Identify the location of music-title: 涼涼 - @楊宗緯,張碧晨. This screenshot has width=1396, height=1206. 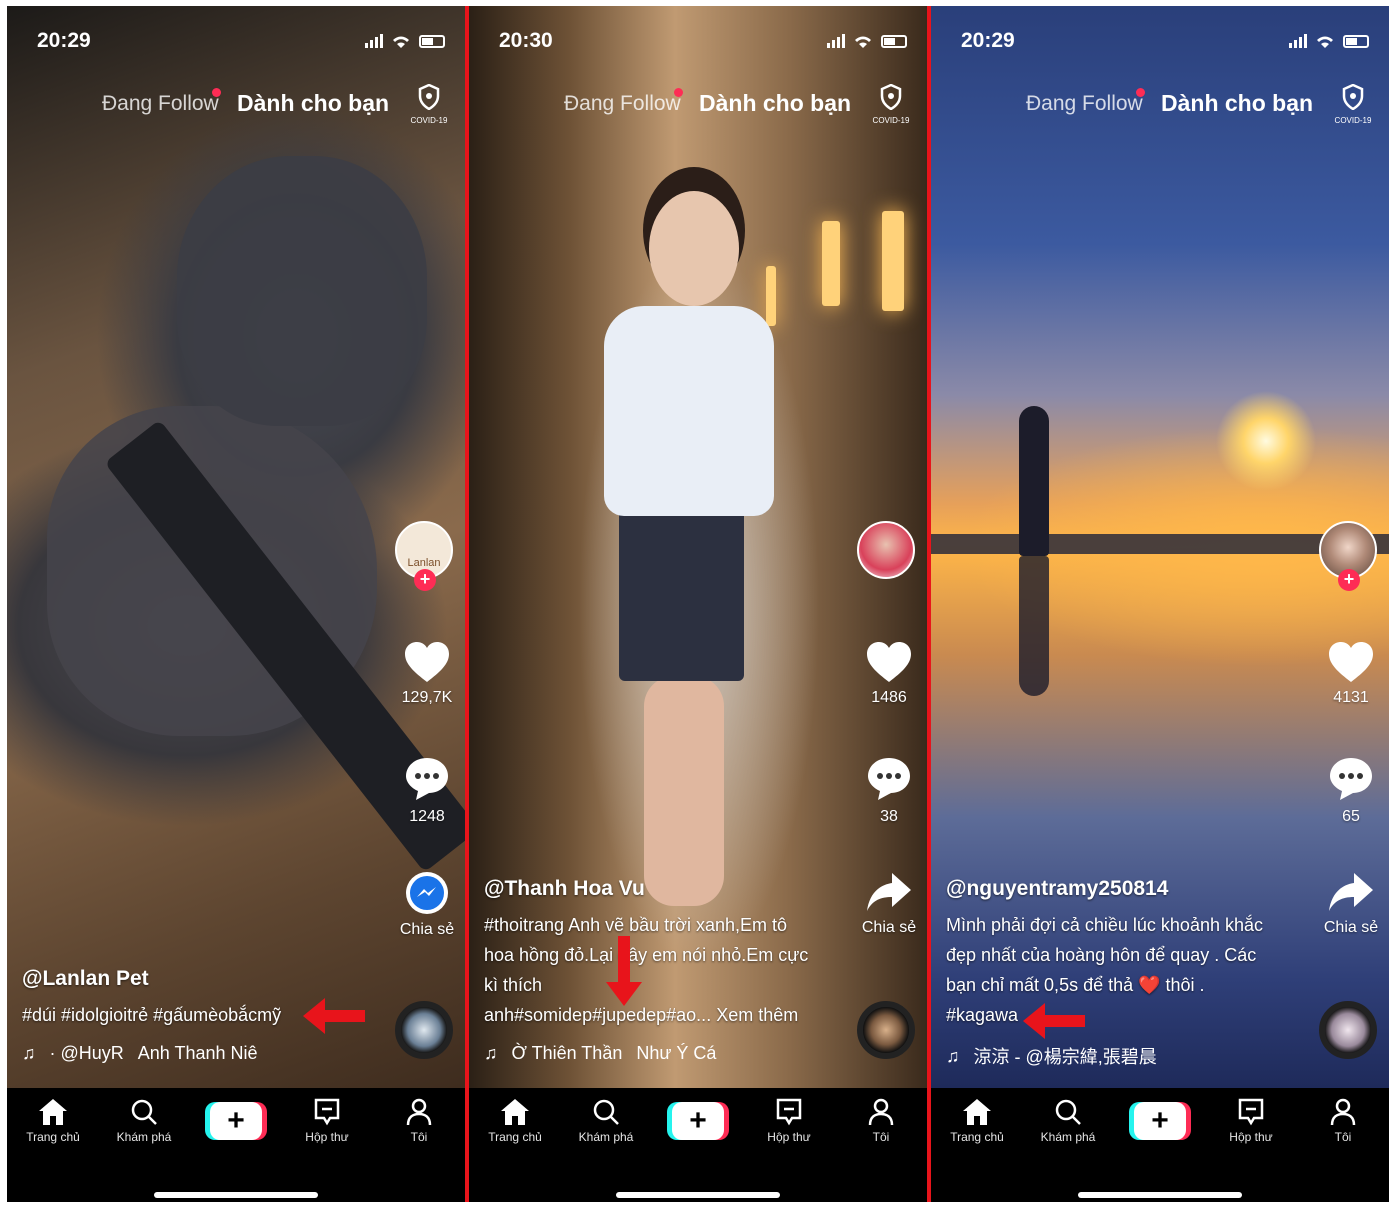
(1065, 1057).